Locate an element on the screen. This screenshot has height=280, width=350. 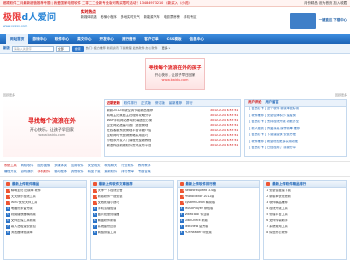
nav-item: 客户订单 is located at coordinates (151, 39).